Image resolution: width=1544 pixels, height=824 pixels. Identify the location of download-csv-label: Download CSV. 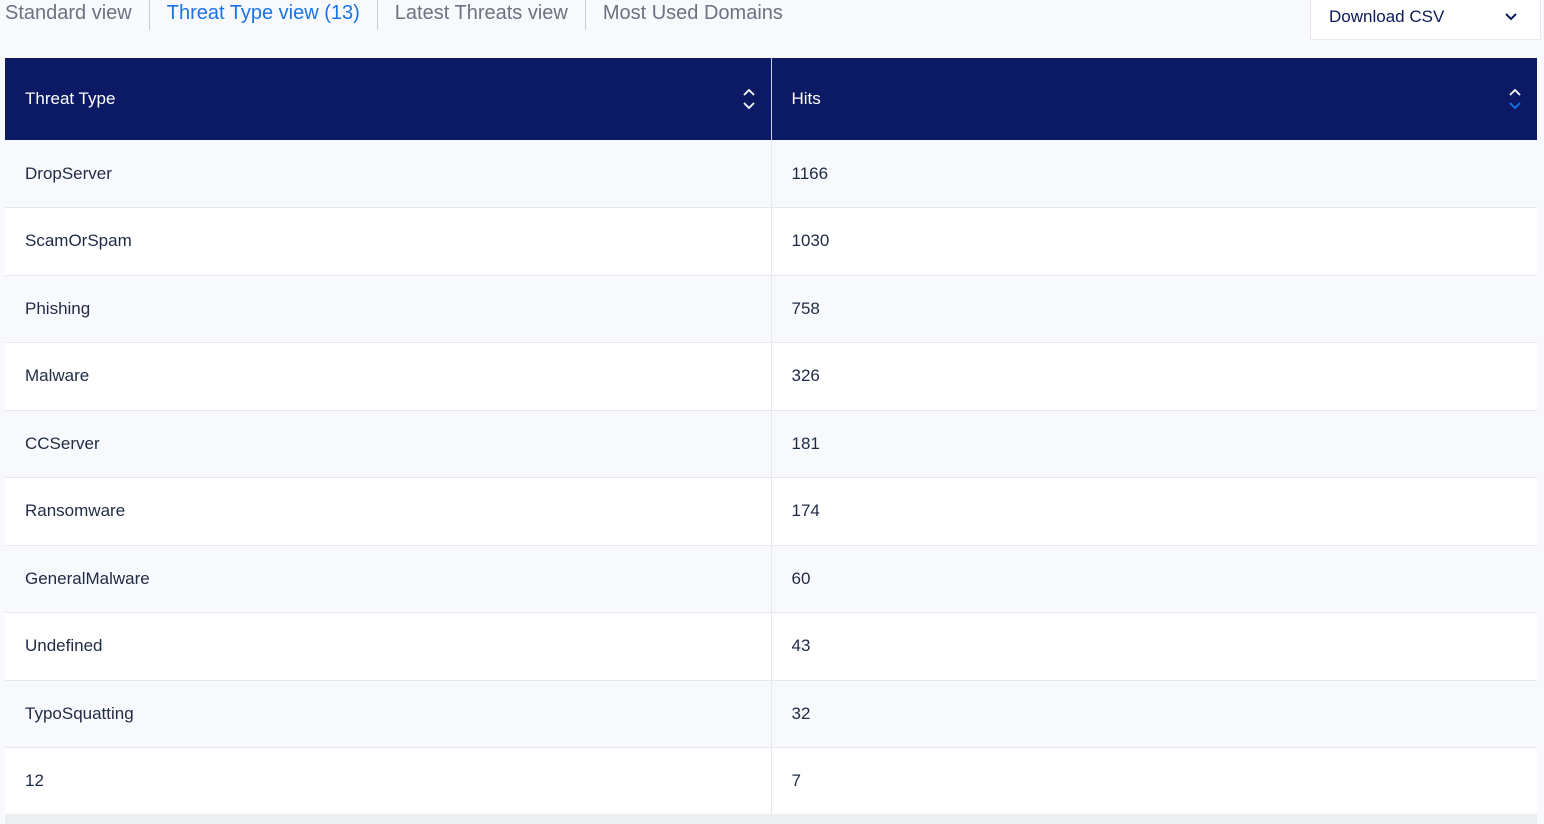
(1387, 16).